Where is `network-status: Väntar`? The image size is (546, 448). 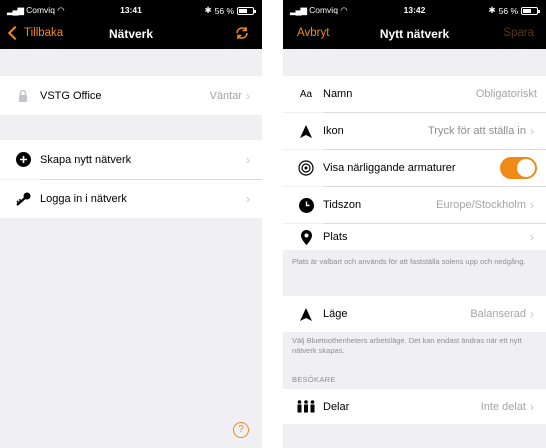 network-status: Väntar is located at coordinates (225, 95).